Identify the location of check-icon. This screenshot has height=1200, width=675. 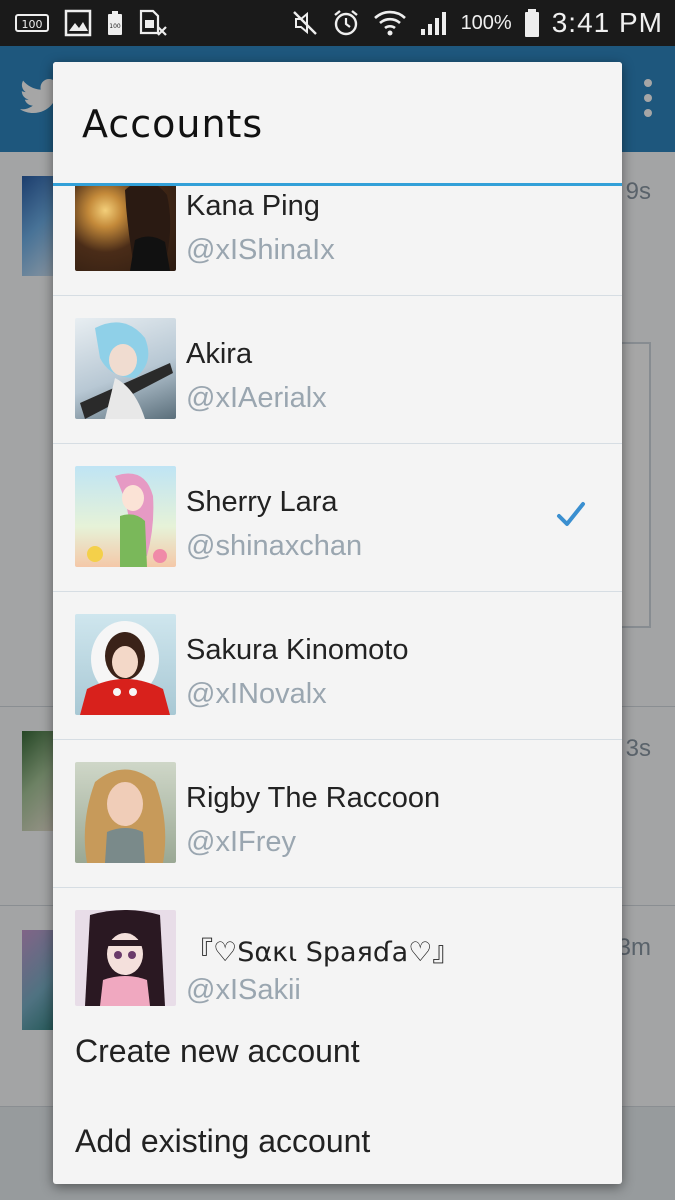
(571, 517).